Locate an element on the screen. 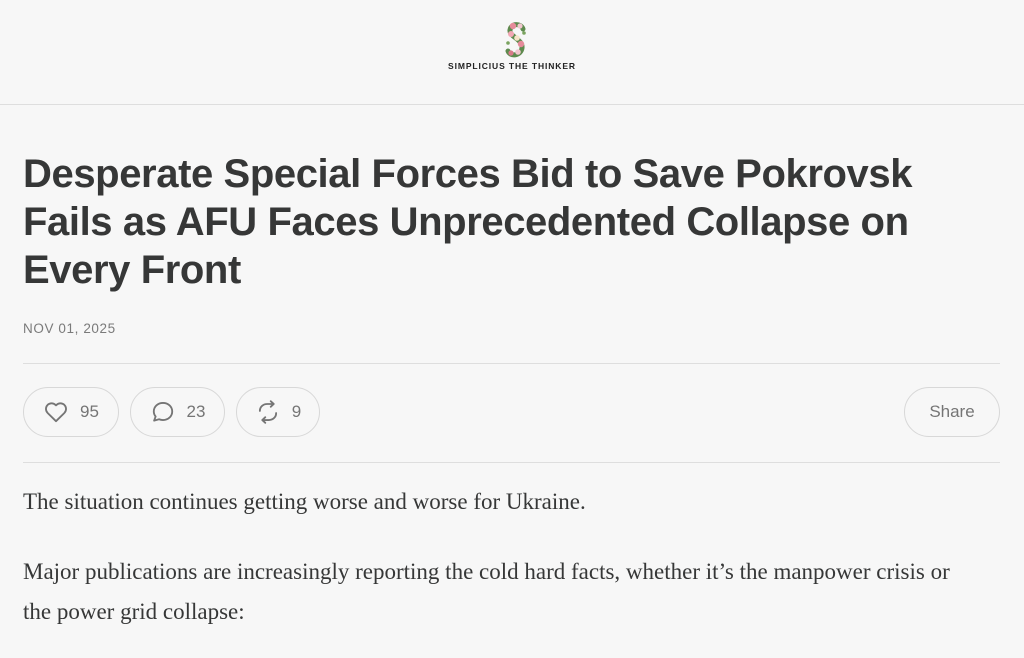 This screenshot has height=658, width=1024. floral-s-logo-icon is located at coordinates (516, 41).